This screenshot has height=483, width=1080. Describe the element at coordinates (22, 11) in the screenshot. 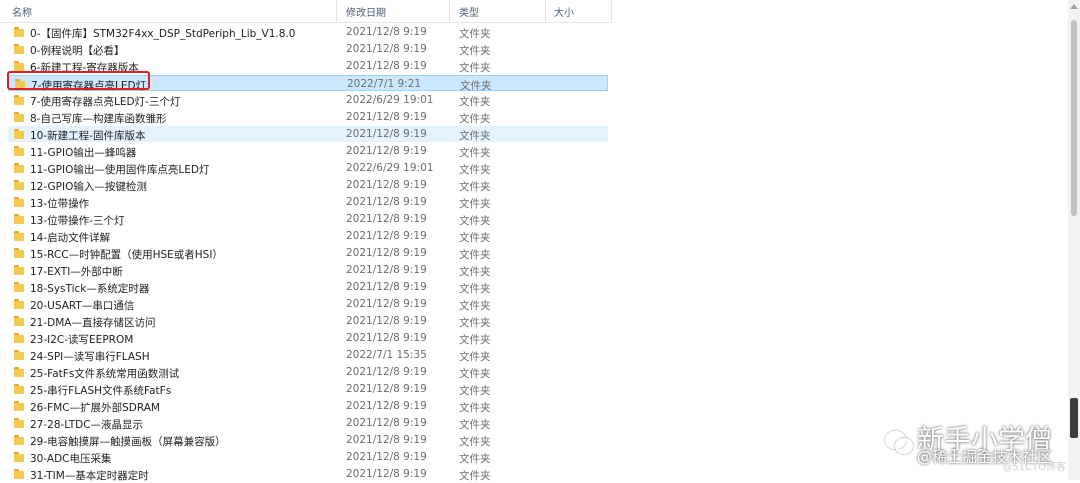

I see `column-header-name: 名称` at that location.